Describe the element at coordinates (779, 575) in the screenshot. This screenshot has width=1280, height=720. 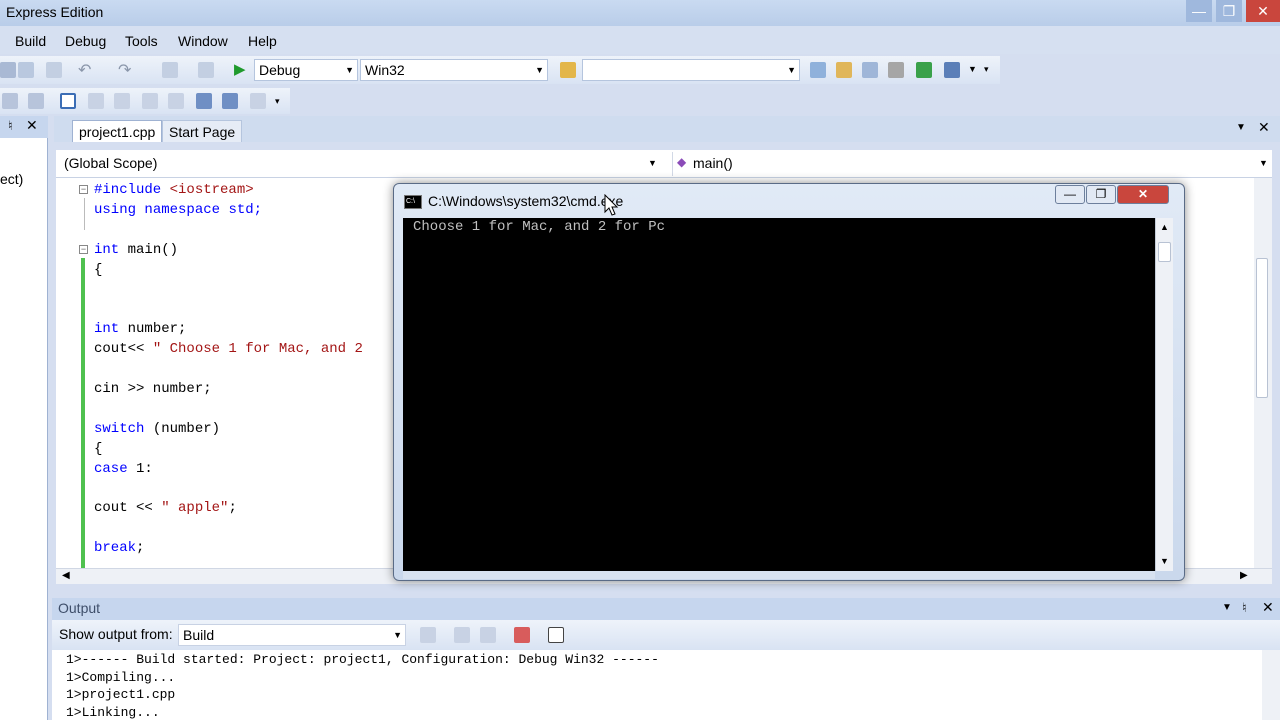
I see `console-horizontal-scrollbar` at that location.